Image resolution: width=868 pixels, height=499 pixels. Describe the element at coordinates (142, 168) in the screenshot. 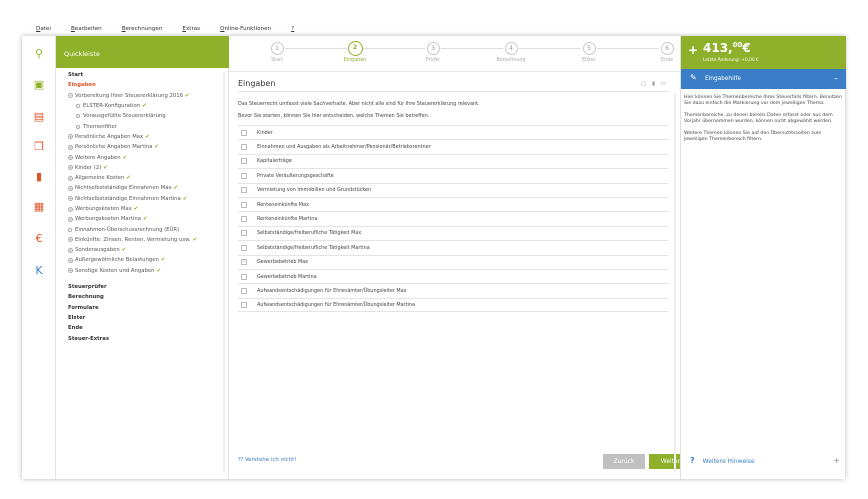

I see `nav-item: + Kinder (2) ✔` at that location.